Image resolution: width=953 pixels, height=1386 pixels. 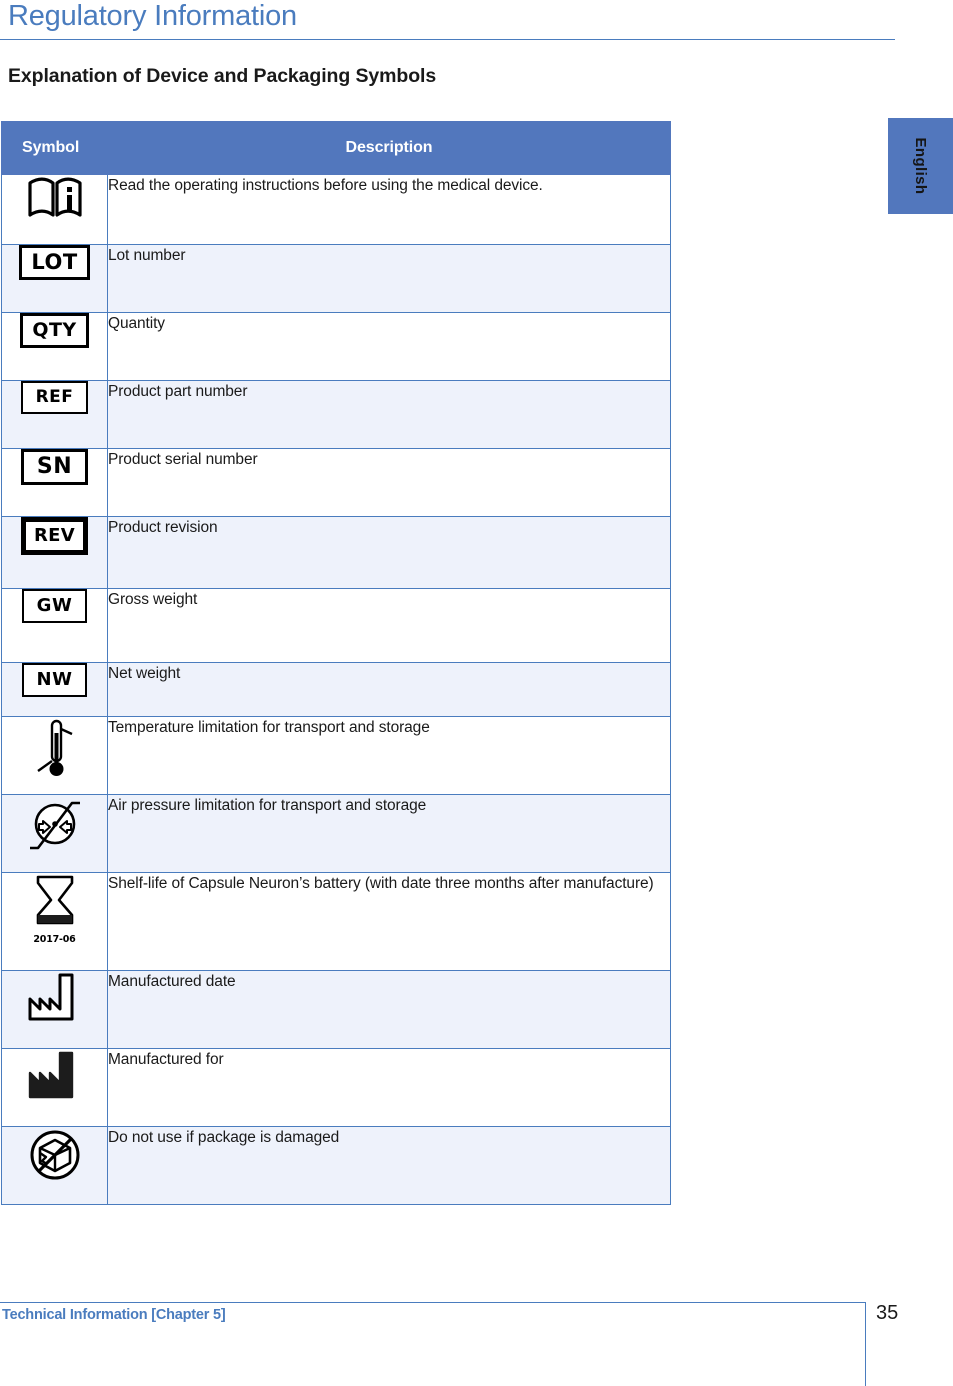 I want to click on description-cell: Product revision, so click(x=389, y=552).